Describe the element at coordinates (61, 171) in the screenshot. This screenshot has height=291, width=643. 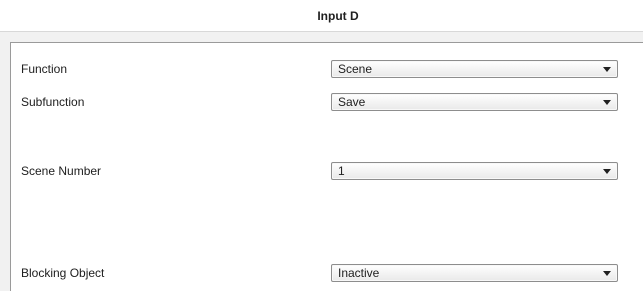
I see `scene-number-label: Scene Number` at that location.